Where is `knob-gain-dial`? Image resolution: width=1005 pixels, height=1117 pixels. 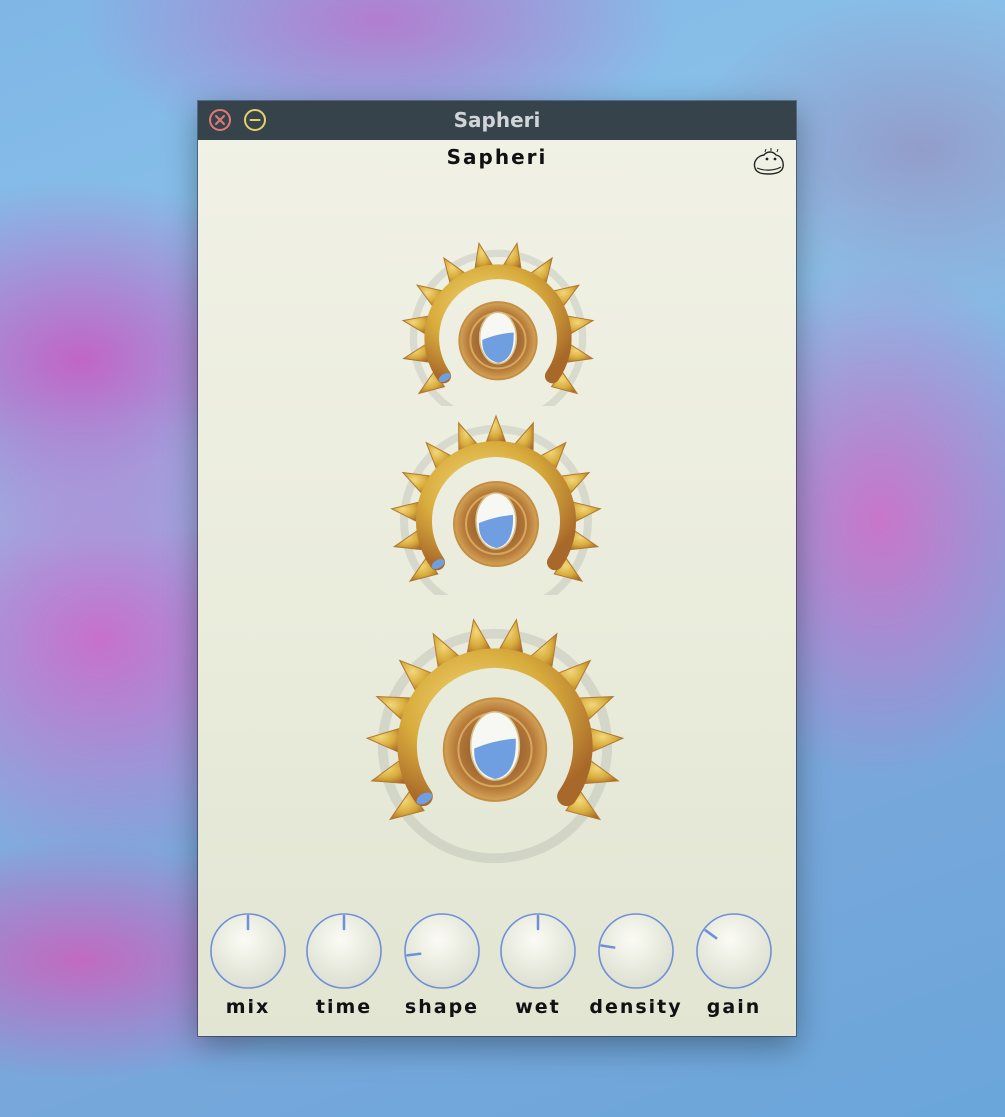
knob-gain-dial is located at coordinates (734, 951).